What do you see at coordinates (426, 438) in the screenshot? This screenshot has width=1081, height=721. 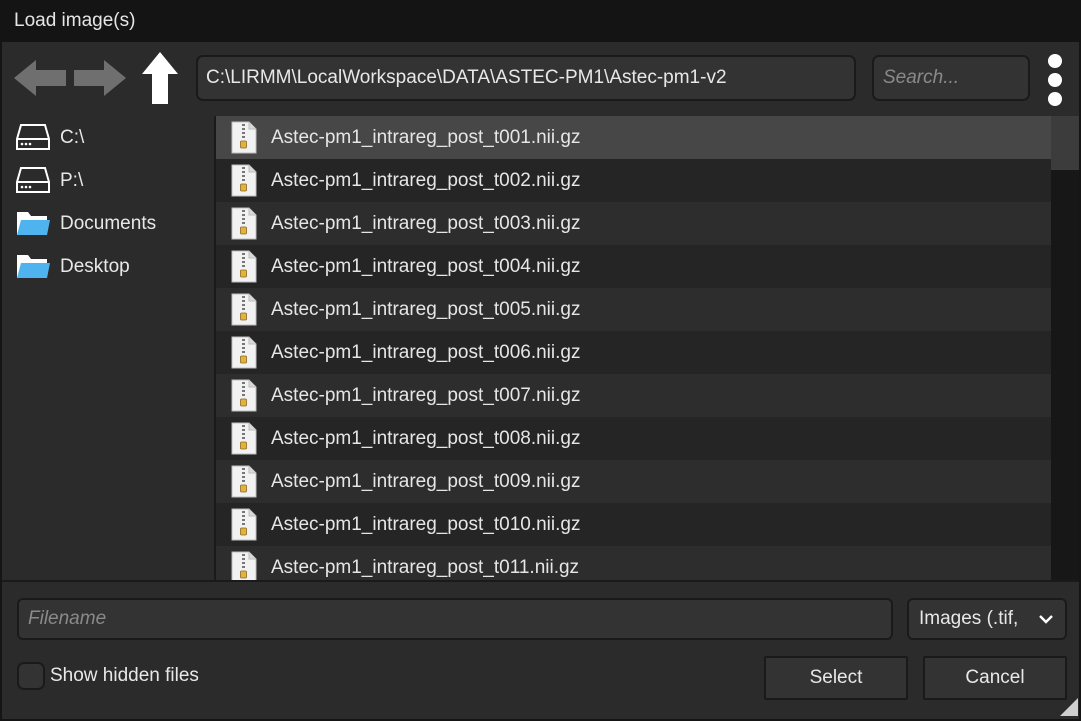 I see `file-name: Astec-pm1_intrareg_post_t008.nii.gz` at bounding box center [426, 438].